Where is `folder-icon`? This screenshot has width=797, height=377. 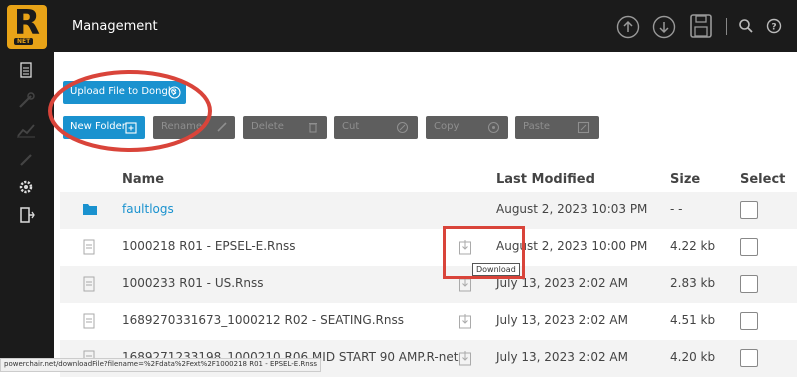 folder-icon is located at coordinates (90, 209).